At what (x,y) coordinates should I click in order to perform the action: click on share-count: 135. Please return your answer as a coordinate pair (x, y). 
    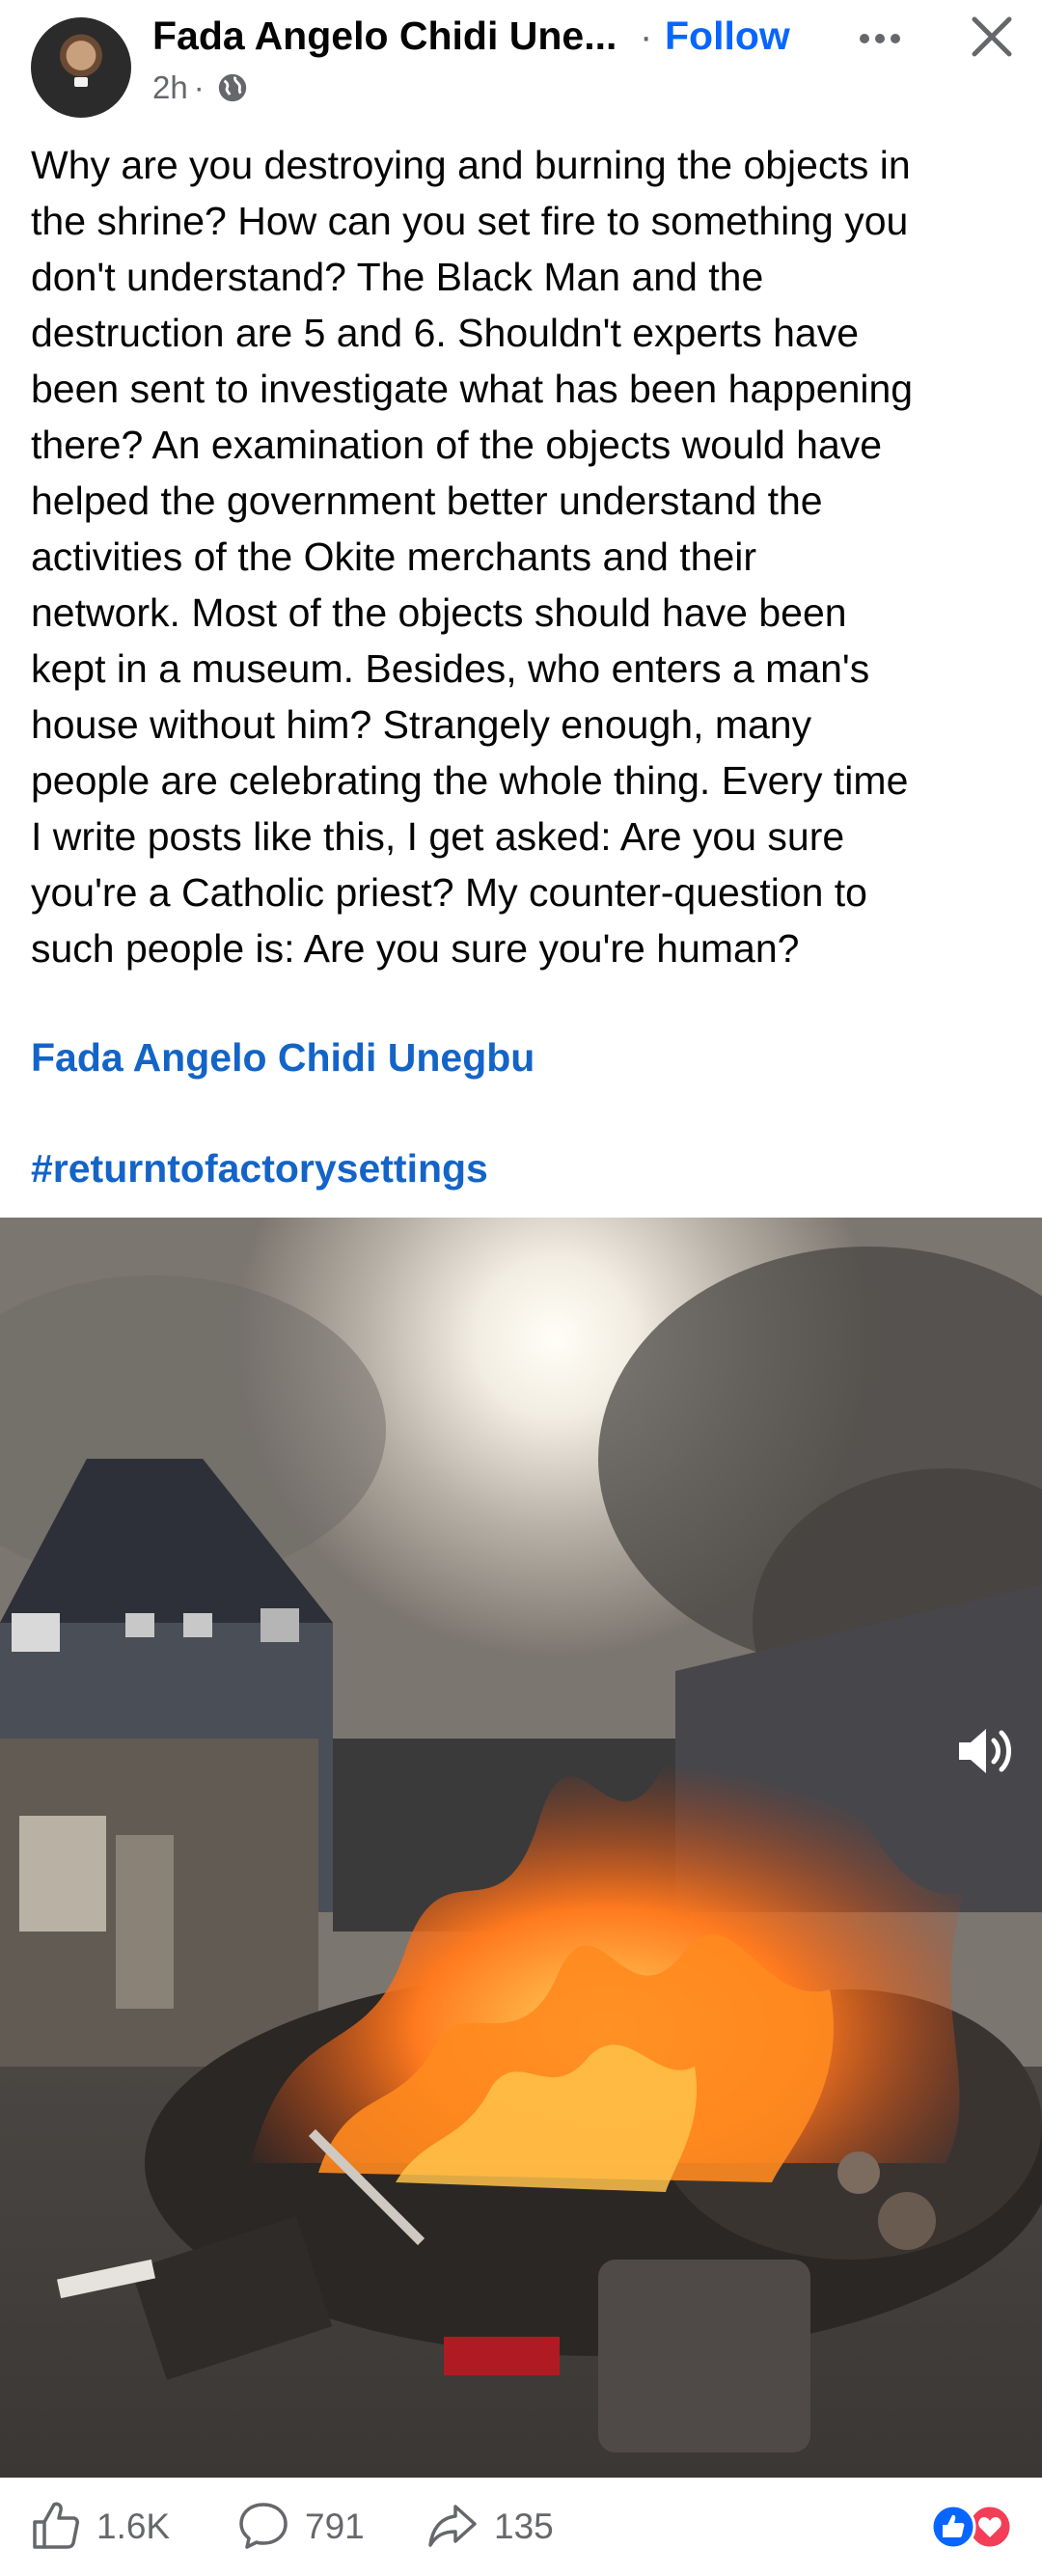
    Looking at the image, I should click on (524, 2526).